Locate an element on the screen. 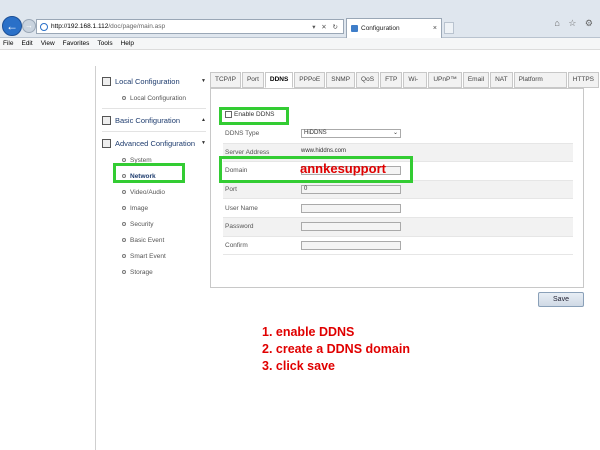  tab-tcp-ip: TCP/IP is located at coordinates (225, 80).